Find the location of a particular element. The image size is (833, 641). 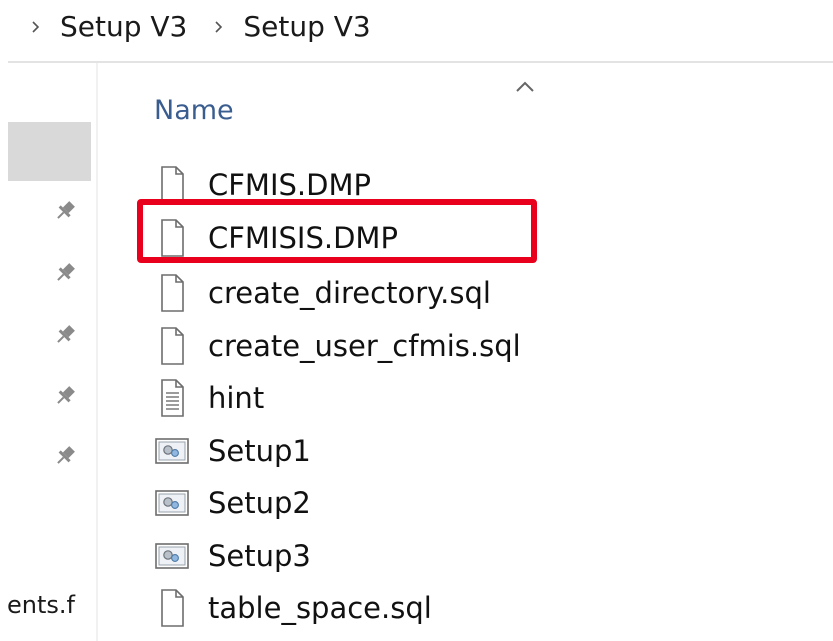

column-header-name: Name is located at coordinates (194, 110).